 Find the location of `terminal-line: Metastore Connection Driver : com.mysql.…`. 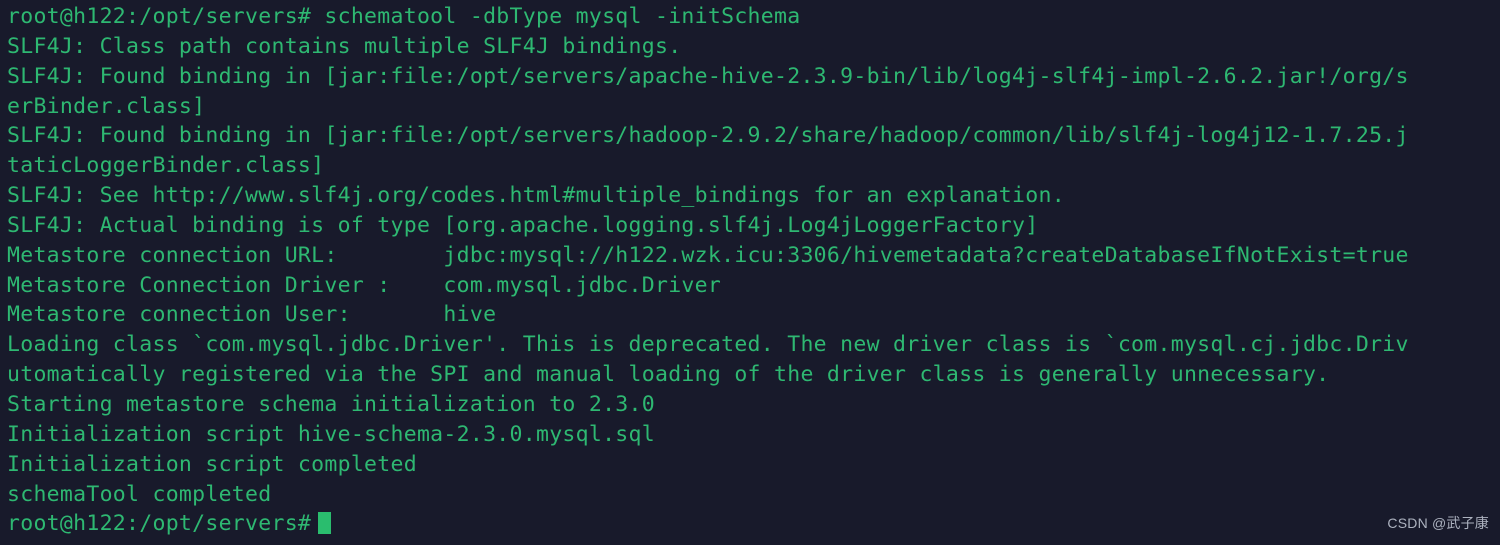

terminal-line: Metastore Connection Driver : com.mysql.… is located at coordinates (753, 286).